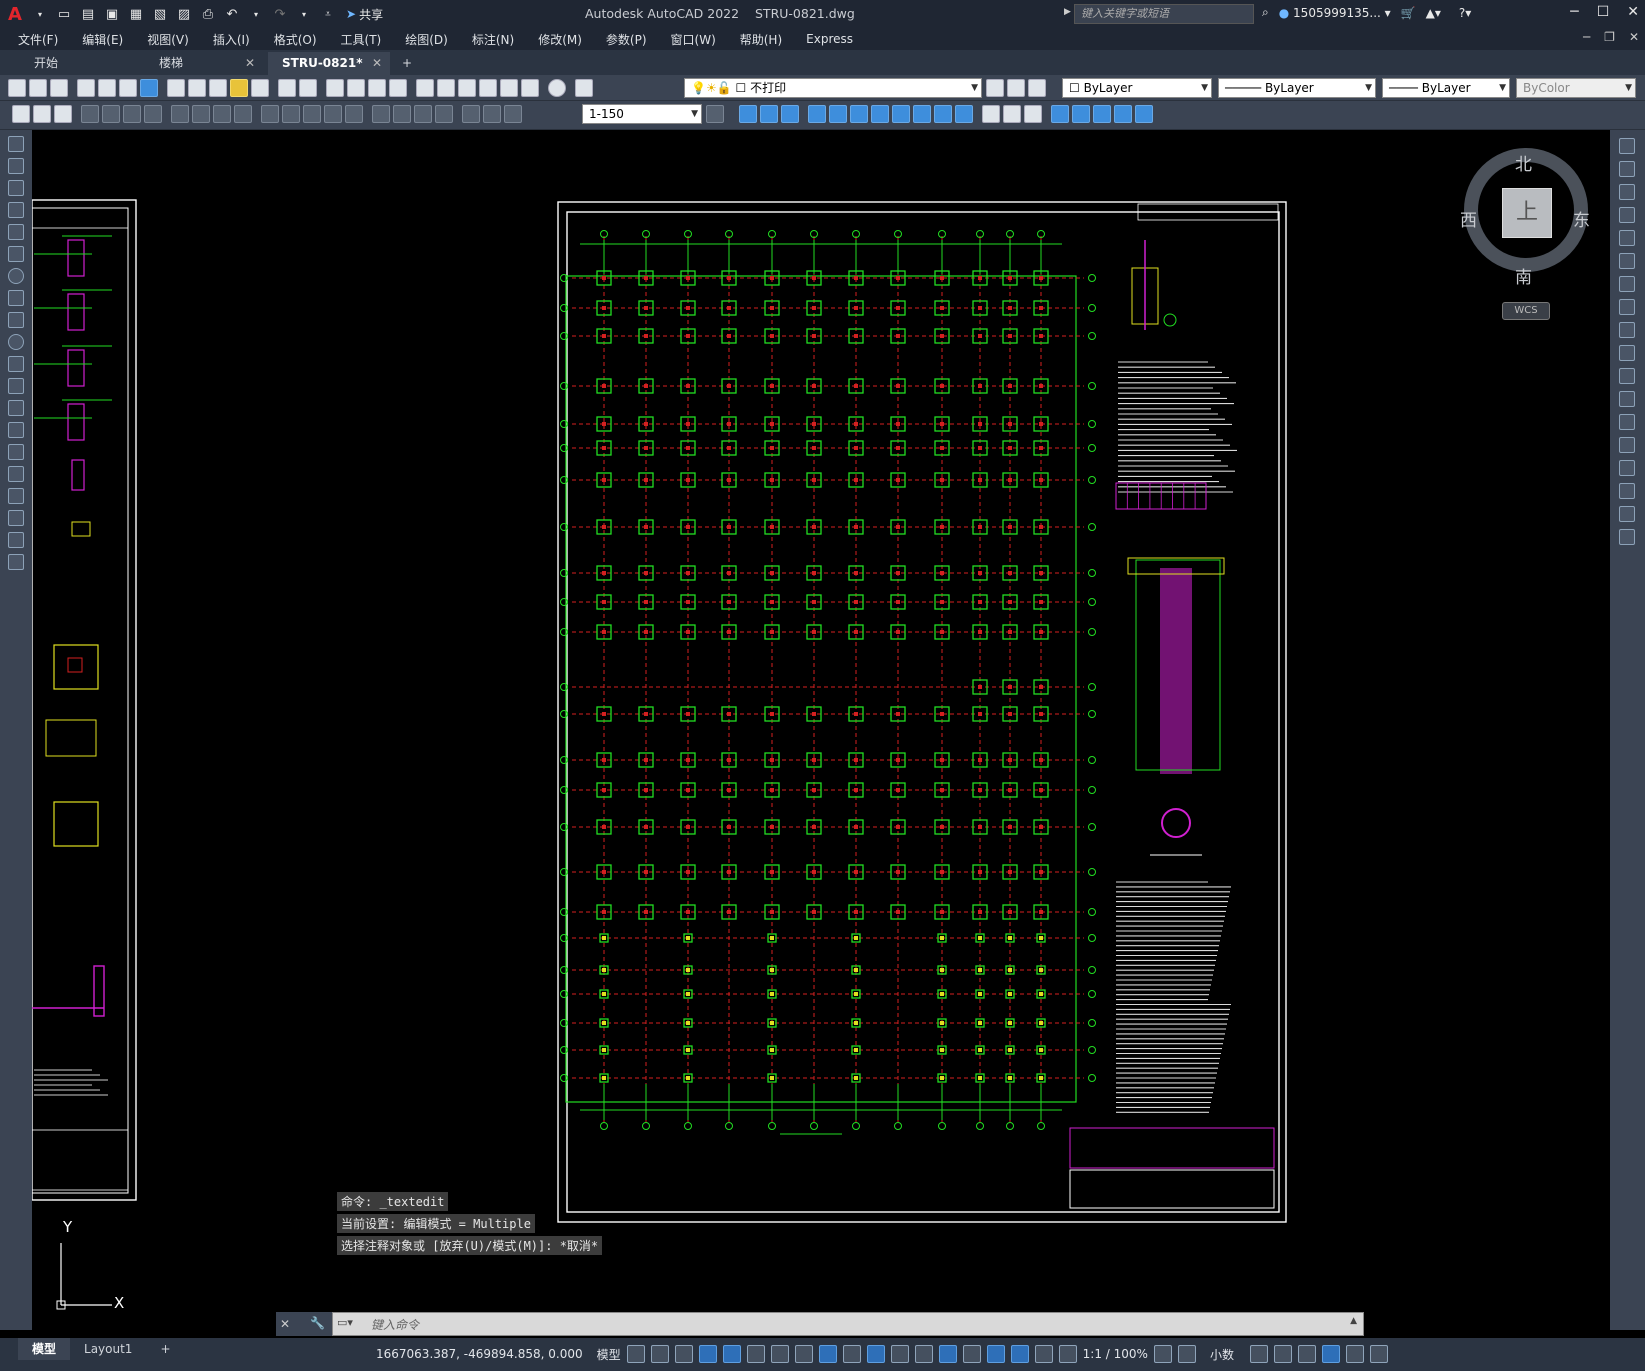 The width and height of the screenshot is (1645, 1371). I want to click on save-as-icon: ▦, so click(136, 14).